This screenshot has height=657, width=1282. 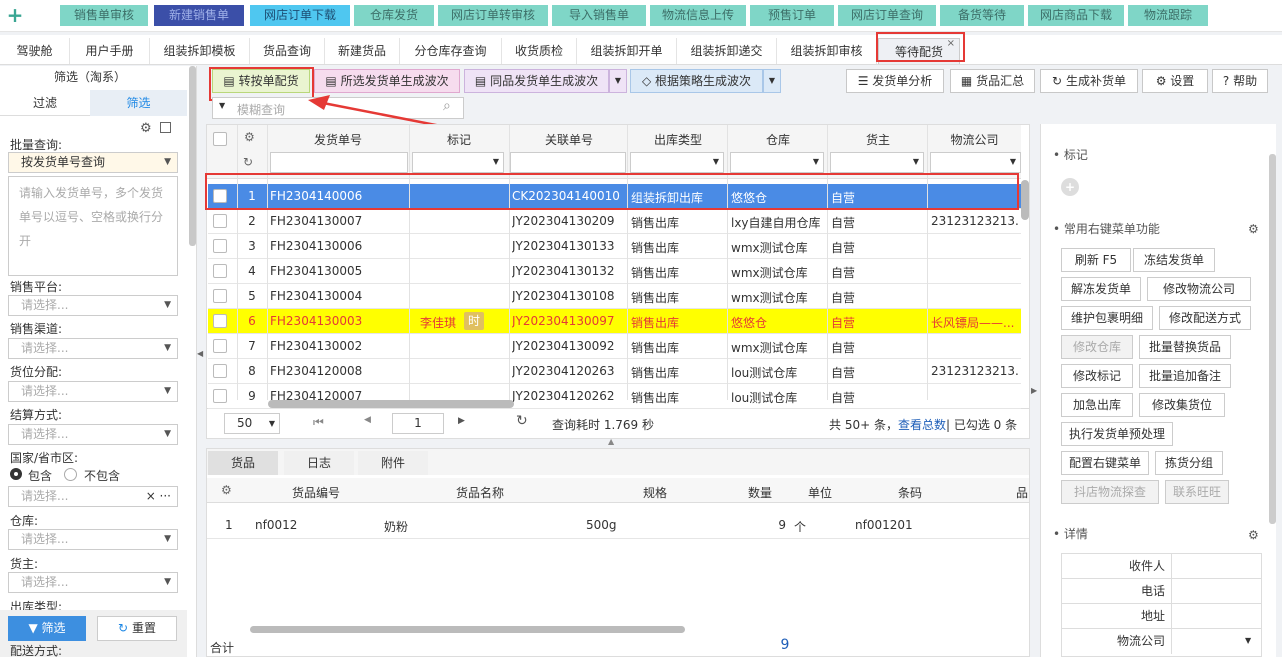 What do you see at coordinates (1168, 15) in the screenshot?
I see `topnav-item: 物流跟踪` at bounding box center [1168, 15].